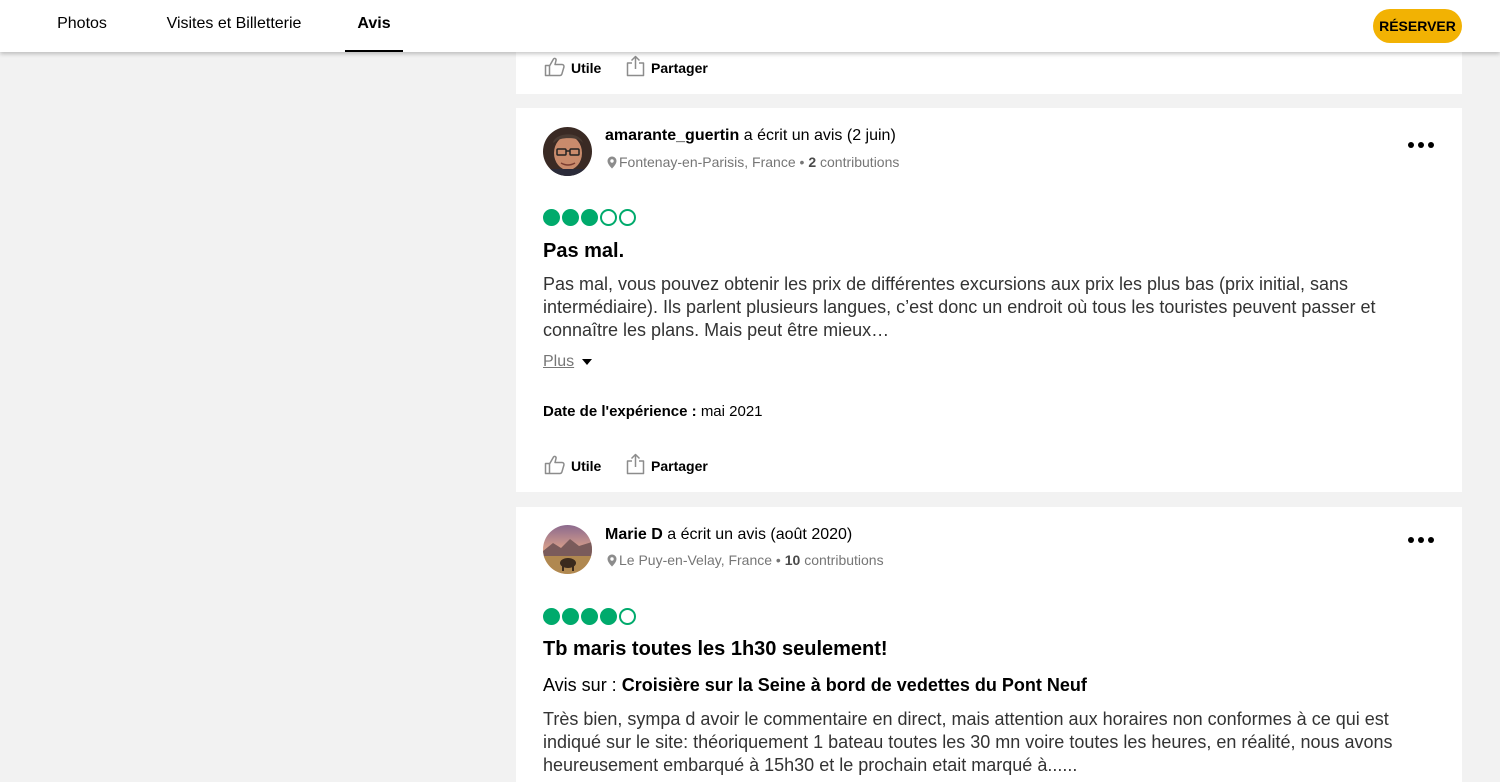 This screenshot has width=1500, height=782. What do you see at coordinates (792, 560) in the screenshot?
I see `contributions-count: 10` at bounding box center [792, 560].